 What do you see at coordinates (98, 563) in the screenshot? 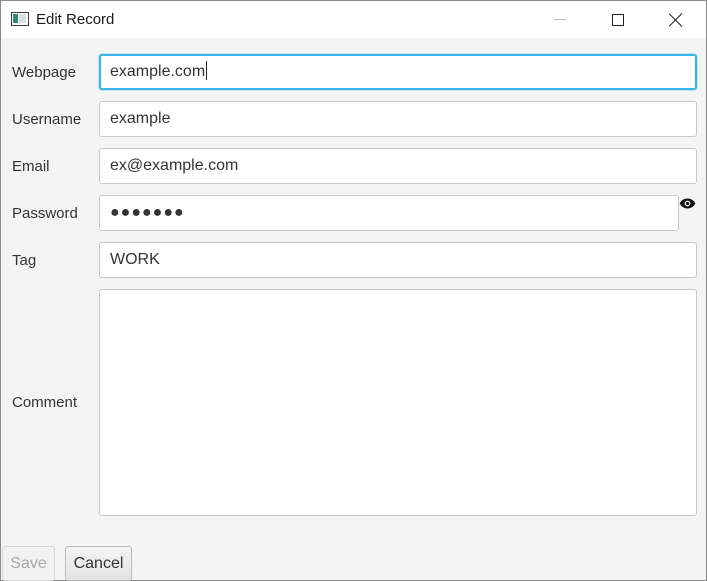
I see `cancel-button: Cancel` at bounding box center [98, 563].